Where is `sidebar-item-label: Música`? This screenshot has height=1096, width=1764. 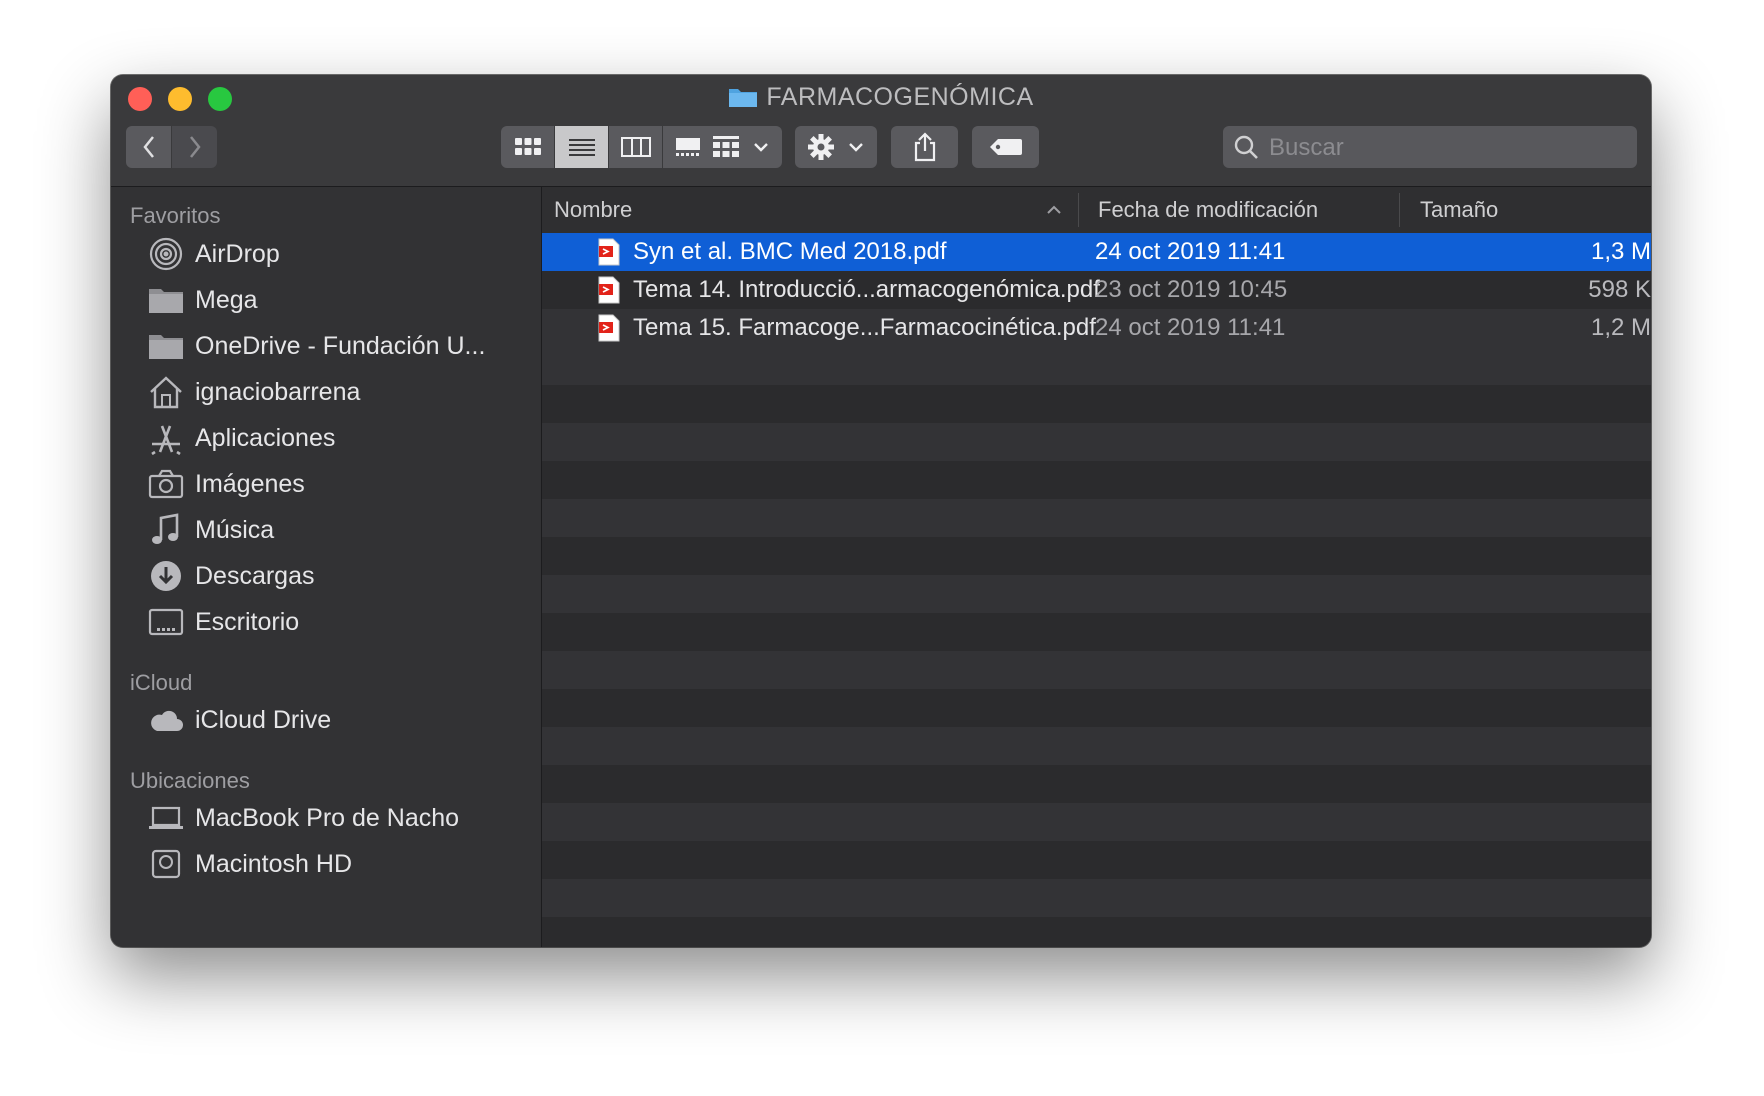
sidebar-item-label: Música is located at coordinates (235, 529).